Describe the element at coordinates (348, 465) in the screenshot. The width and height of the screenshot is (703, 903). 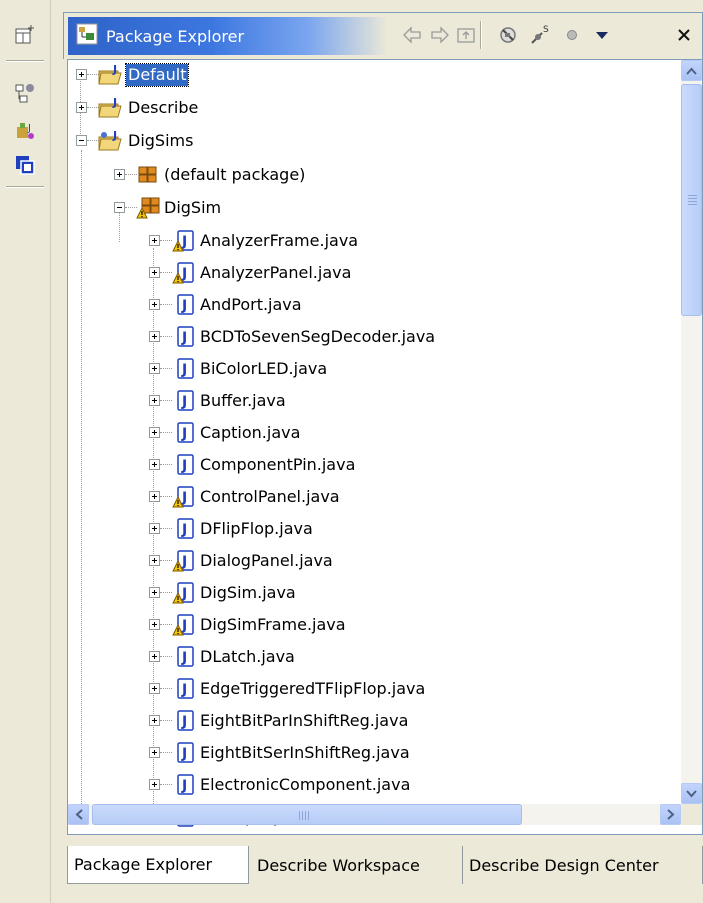
I see `tree-item-file: J ComponentPin.java` at that location.